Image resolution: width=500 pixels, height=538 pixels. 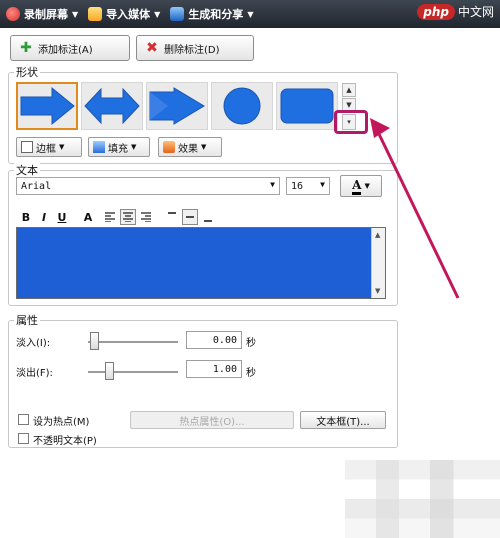 I want to click on effects-label: 效果, so click(x=188, y=149).